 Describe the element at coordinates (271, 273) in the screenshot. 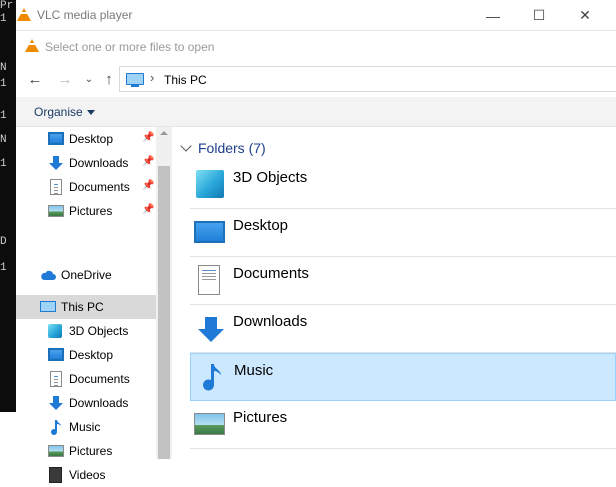

I see `folder-name: Documents` at that location.